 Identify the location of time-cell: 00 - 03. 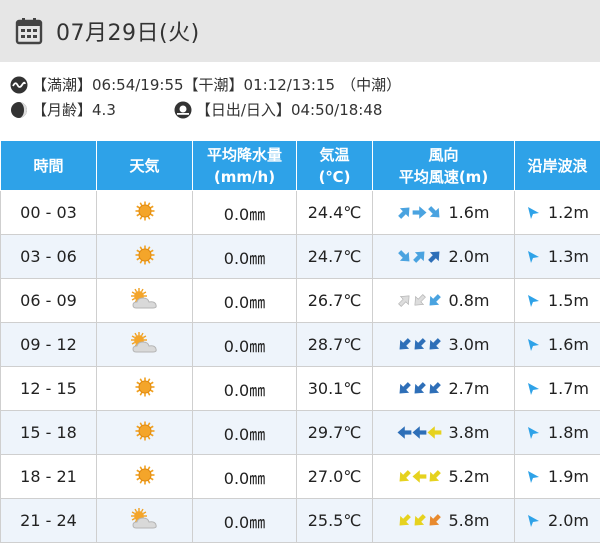
(49, 213).